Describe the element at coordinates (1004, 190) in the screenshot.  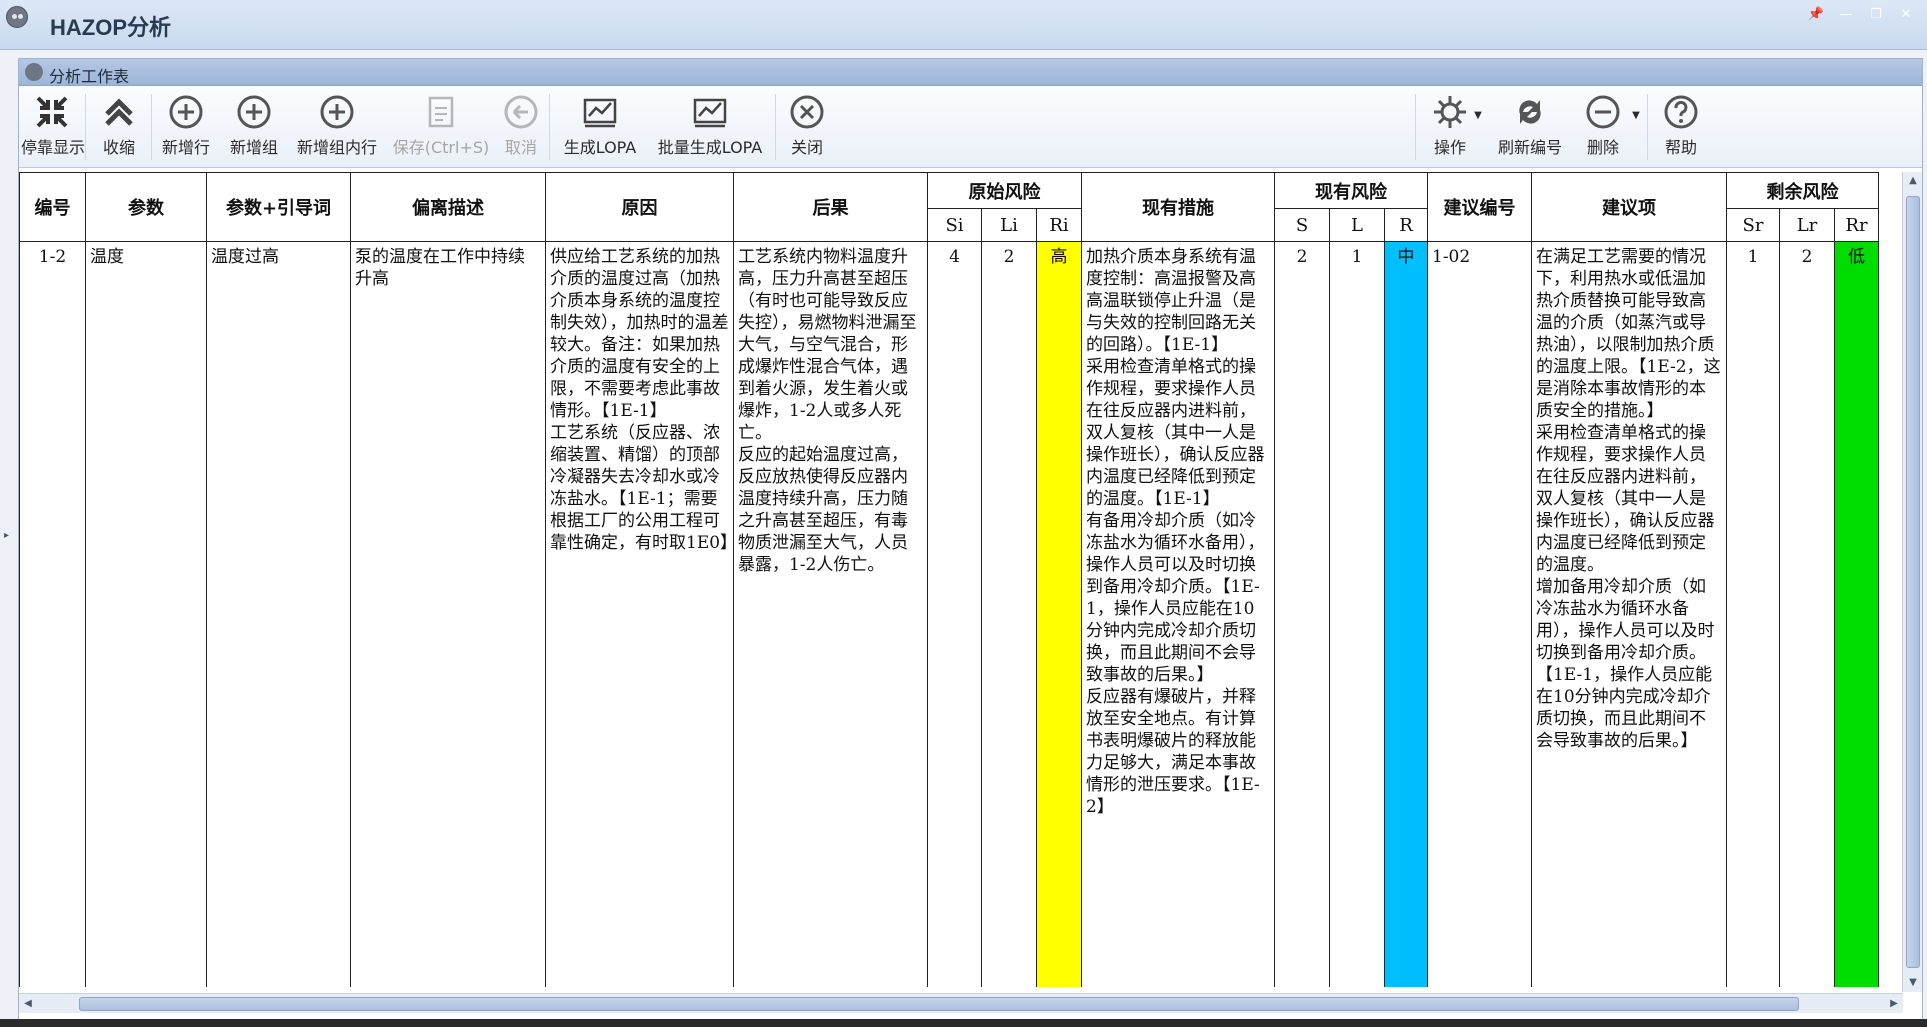
I see `col-header-original-risk: 原始风险` at that location.